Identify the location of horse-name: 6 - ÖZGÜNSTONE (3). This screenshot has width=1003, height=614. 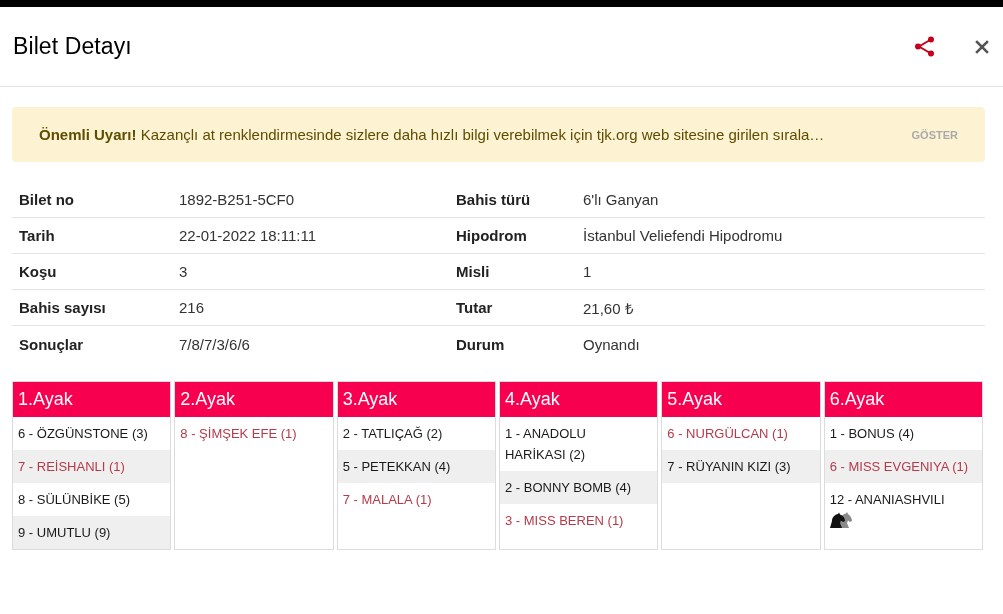
(83, 434).